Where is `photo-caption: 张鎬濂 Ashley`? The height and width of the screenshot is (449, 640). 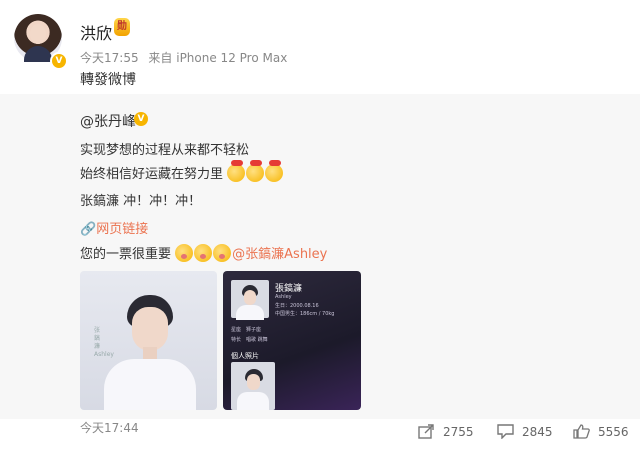 photo-caption: 张鎬濂 Ashley is located at coordinates (104, 342).